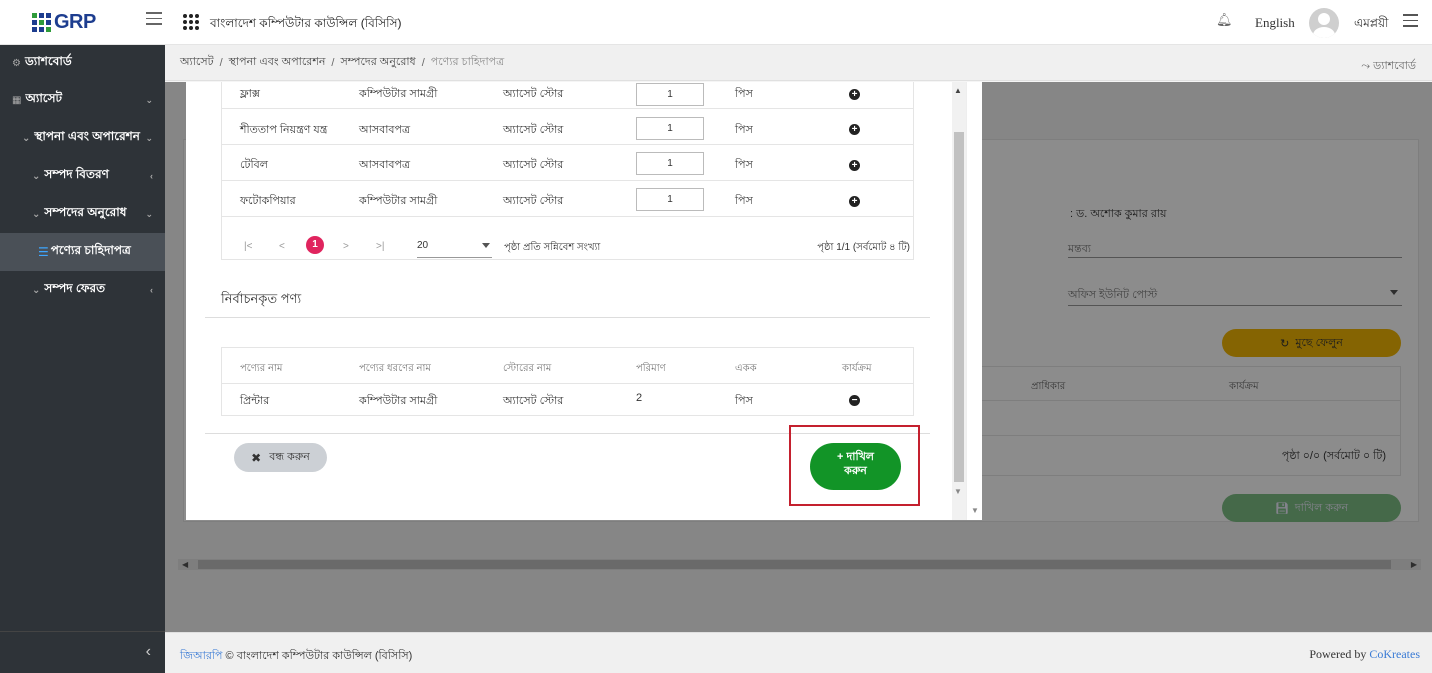 The height and width of the screenshot is (673, 1432). I want to click on sidebar-item-label: ড্যাশবোর্ড, so click(48, 61).